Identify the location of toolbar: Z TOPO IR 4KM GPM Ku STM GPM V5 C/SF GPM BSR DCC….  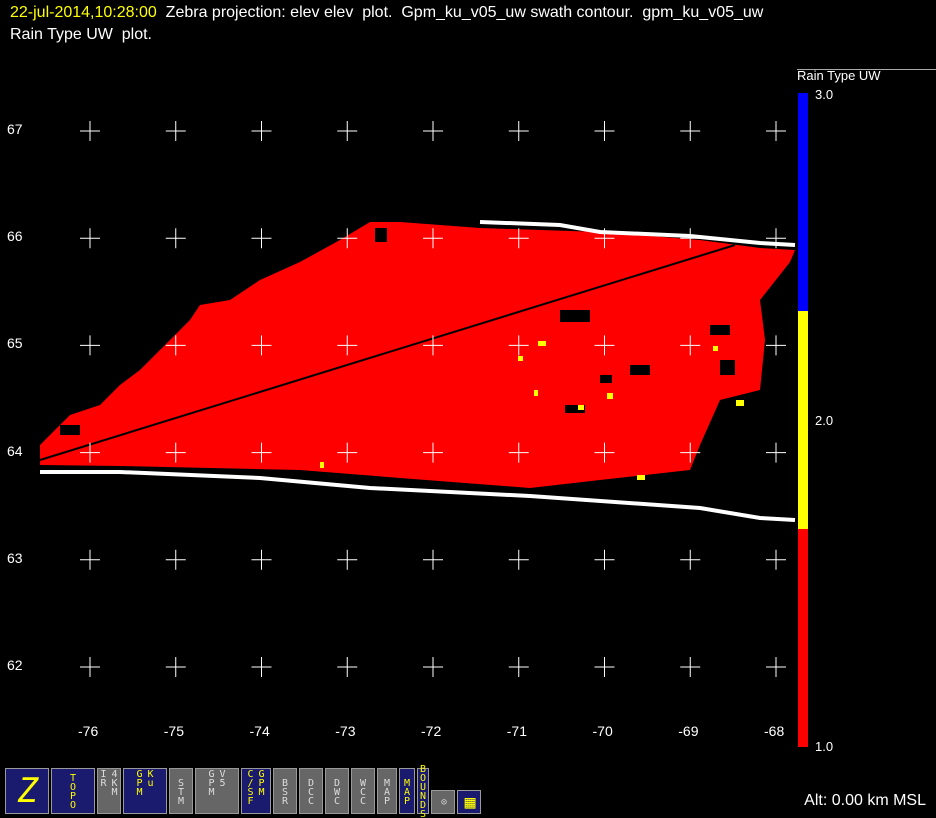
(243, 791).